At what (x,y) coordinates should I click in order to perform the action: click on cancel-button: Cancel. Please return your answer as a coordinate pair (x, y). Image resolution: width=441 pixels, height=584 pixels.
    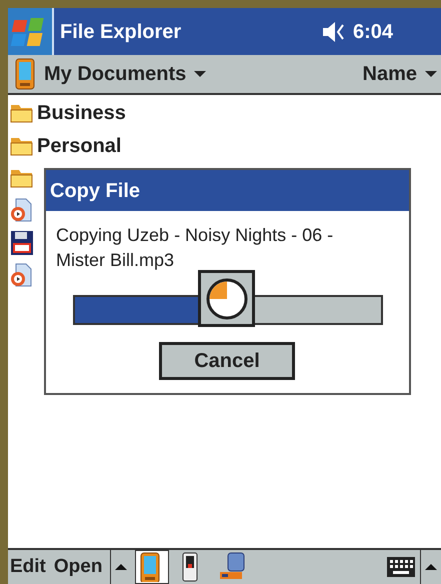
    Looking at the image, I should click on (227, 361).